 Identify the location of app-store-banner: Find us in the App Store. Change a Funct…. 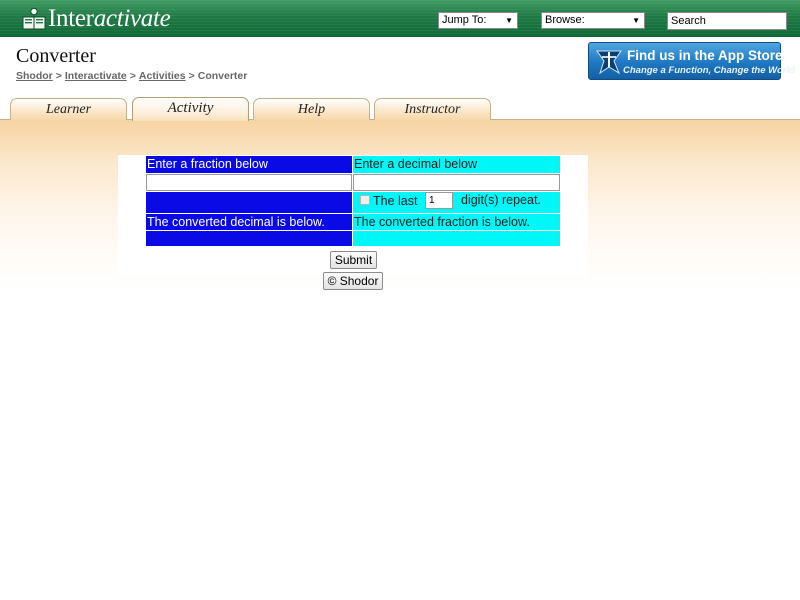
(691, 61).